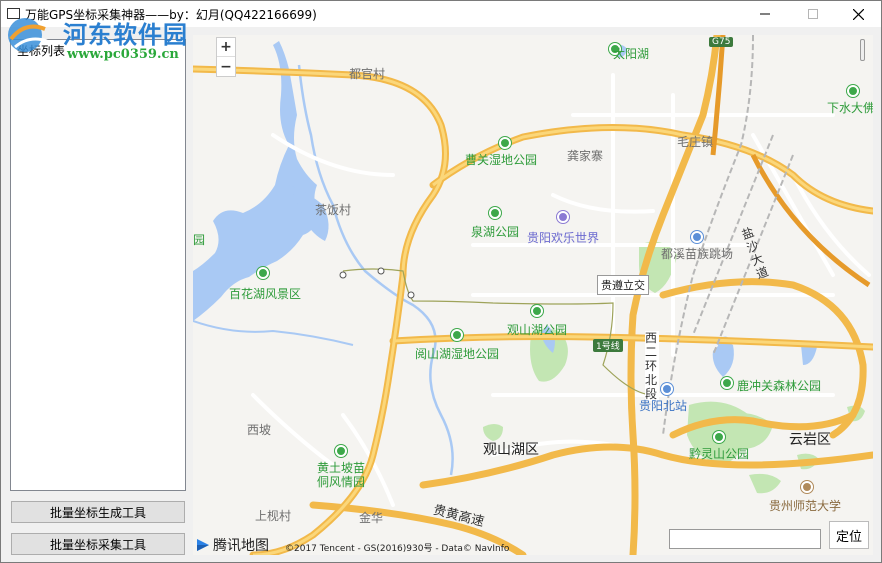 The width and height of the screenshot is (882, 563). I want to click on batch-generate-button: 批量坐标生成工具, so click(98, 512).